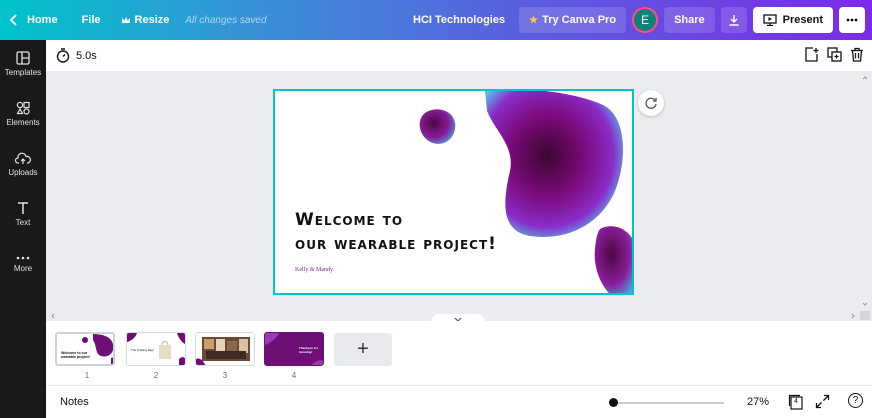 This screenshot has height=418, width=872. Describe the element at coordinates (226, 20) in the screenshot. I see `save-status: All changes saved` at that location.